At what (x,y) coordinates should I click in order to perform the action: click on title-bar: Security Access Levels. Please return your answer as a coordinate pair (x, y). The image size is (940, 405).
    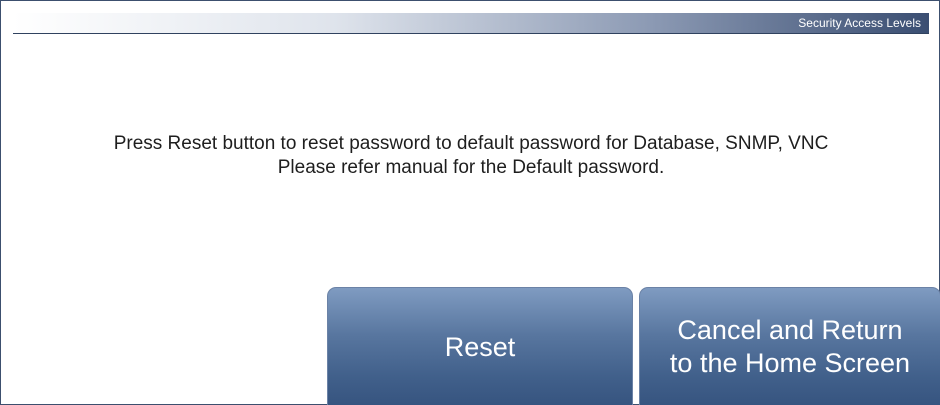
    Looking at the image, I should click on (471, 23).